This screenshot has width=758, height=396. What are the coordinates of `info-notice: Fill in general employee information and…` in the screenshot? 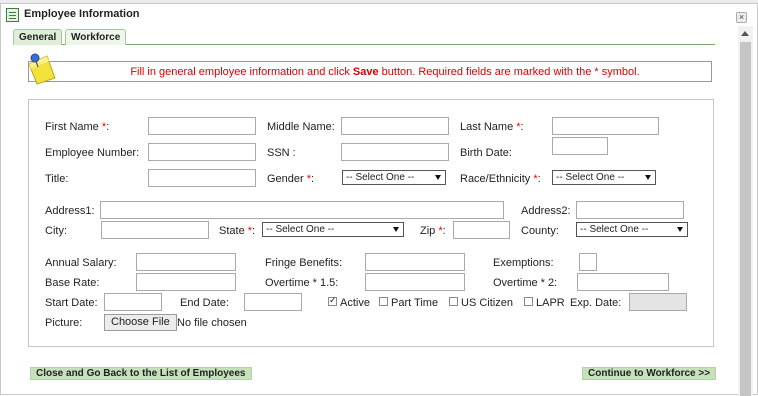 It's located at (370, 71).